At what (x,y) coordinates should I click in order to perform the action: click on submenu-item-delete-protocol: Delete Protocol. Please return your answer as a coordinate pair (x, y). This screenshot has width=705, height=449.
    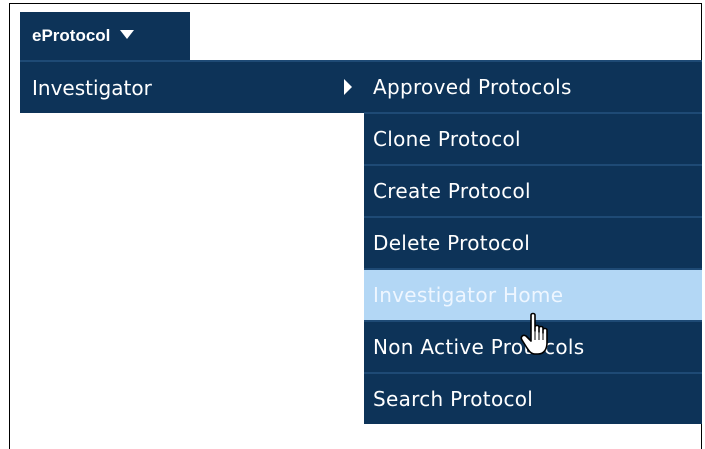
    Looking at the image, I should click on (533, 242).